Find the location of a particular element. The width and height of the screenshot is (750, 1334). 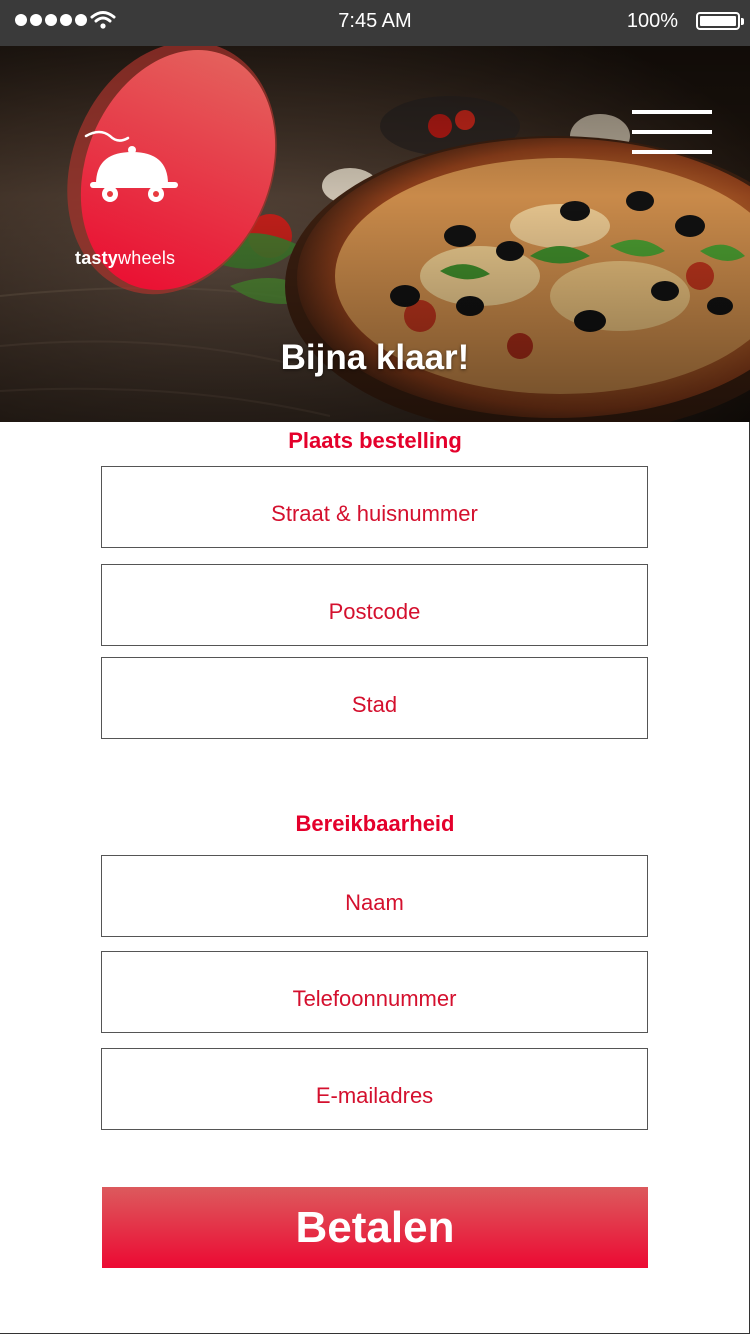

street-input is located at coordinates (374, 507).